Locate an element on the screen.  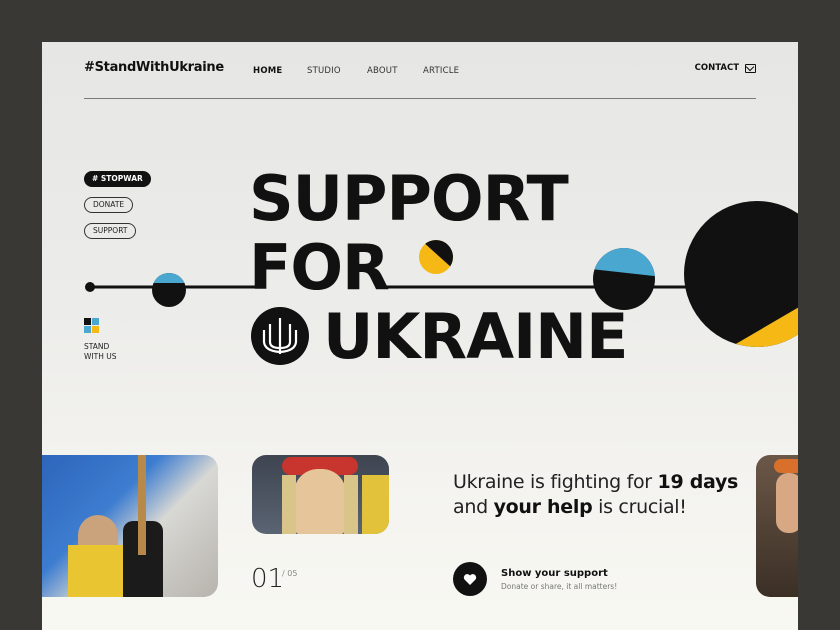
bg-crowd is located at coordinates (375, 504).